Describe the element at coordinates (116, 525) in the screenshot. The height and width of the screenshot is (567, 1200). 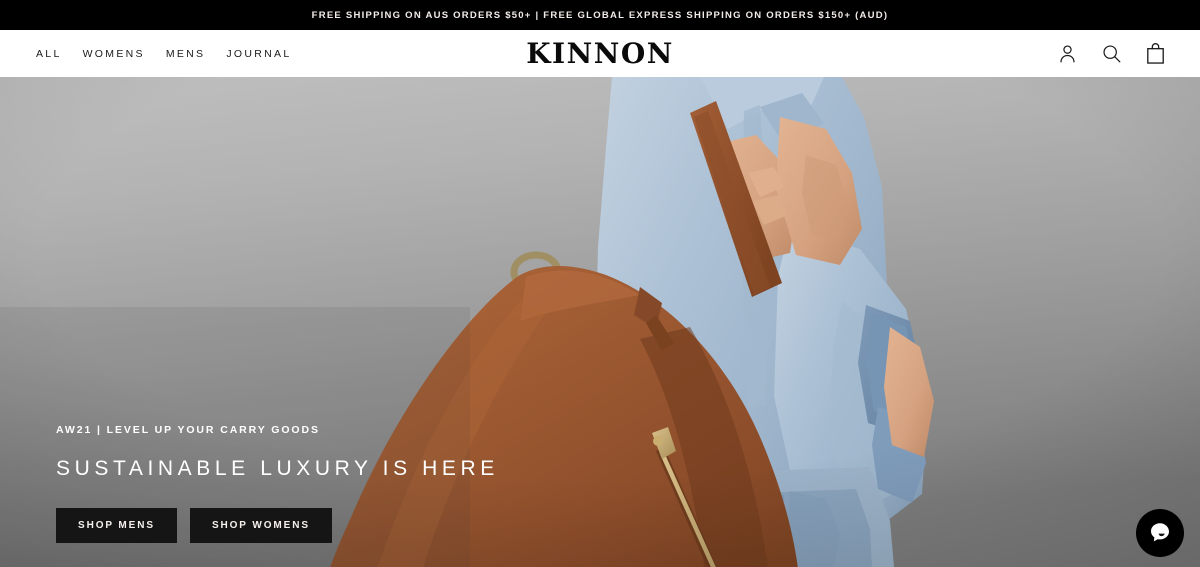
I see `shop-mens-button: SHOP MENS` at that location.